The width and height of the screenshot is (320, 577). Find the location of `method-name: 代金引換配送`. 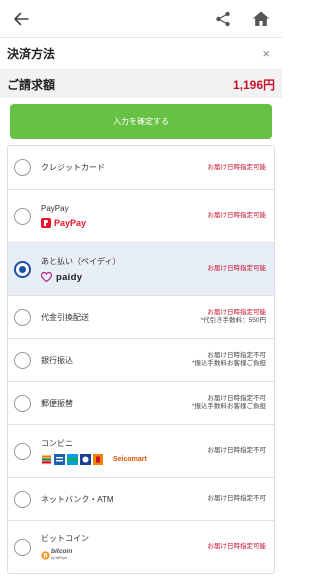

method-name: 代金引換配送 is located at coordinates (65, 317).